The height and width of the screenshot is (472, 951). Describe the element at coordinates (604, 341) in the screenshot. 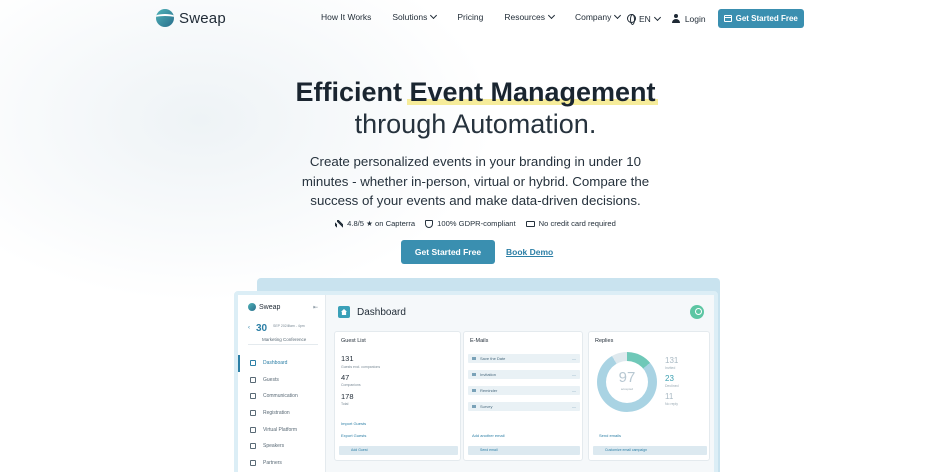

I see `card-title: Replies` at that location.